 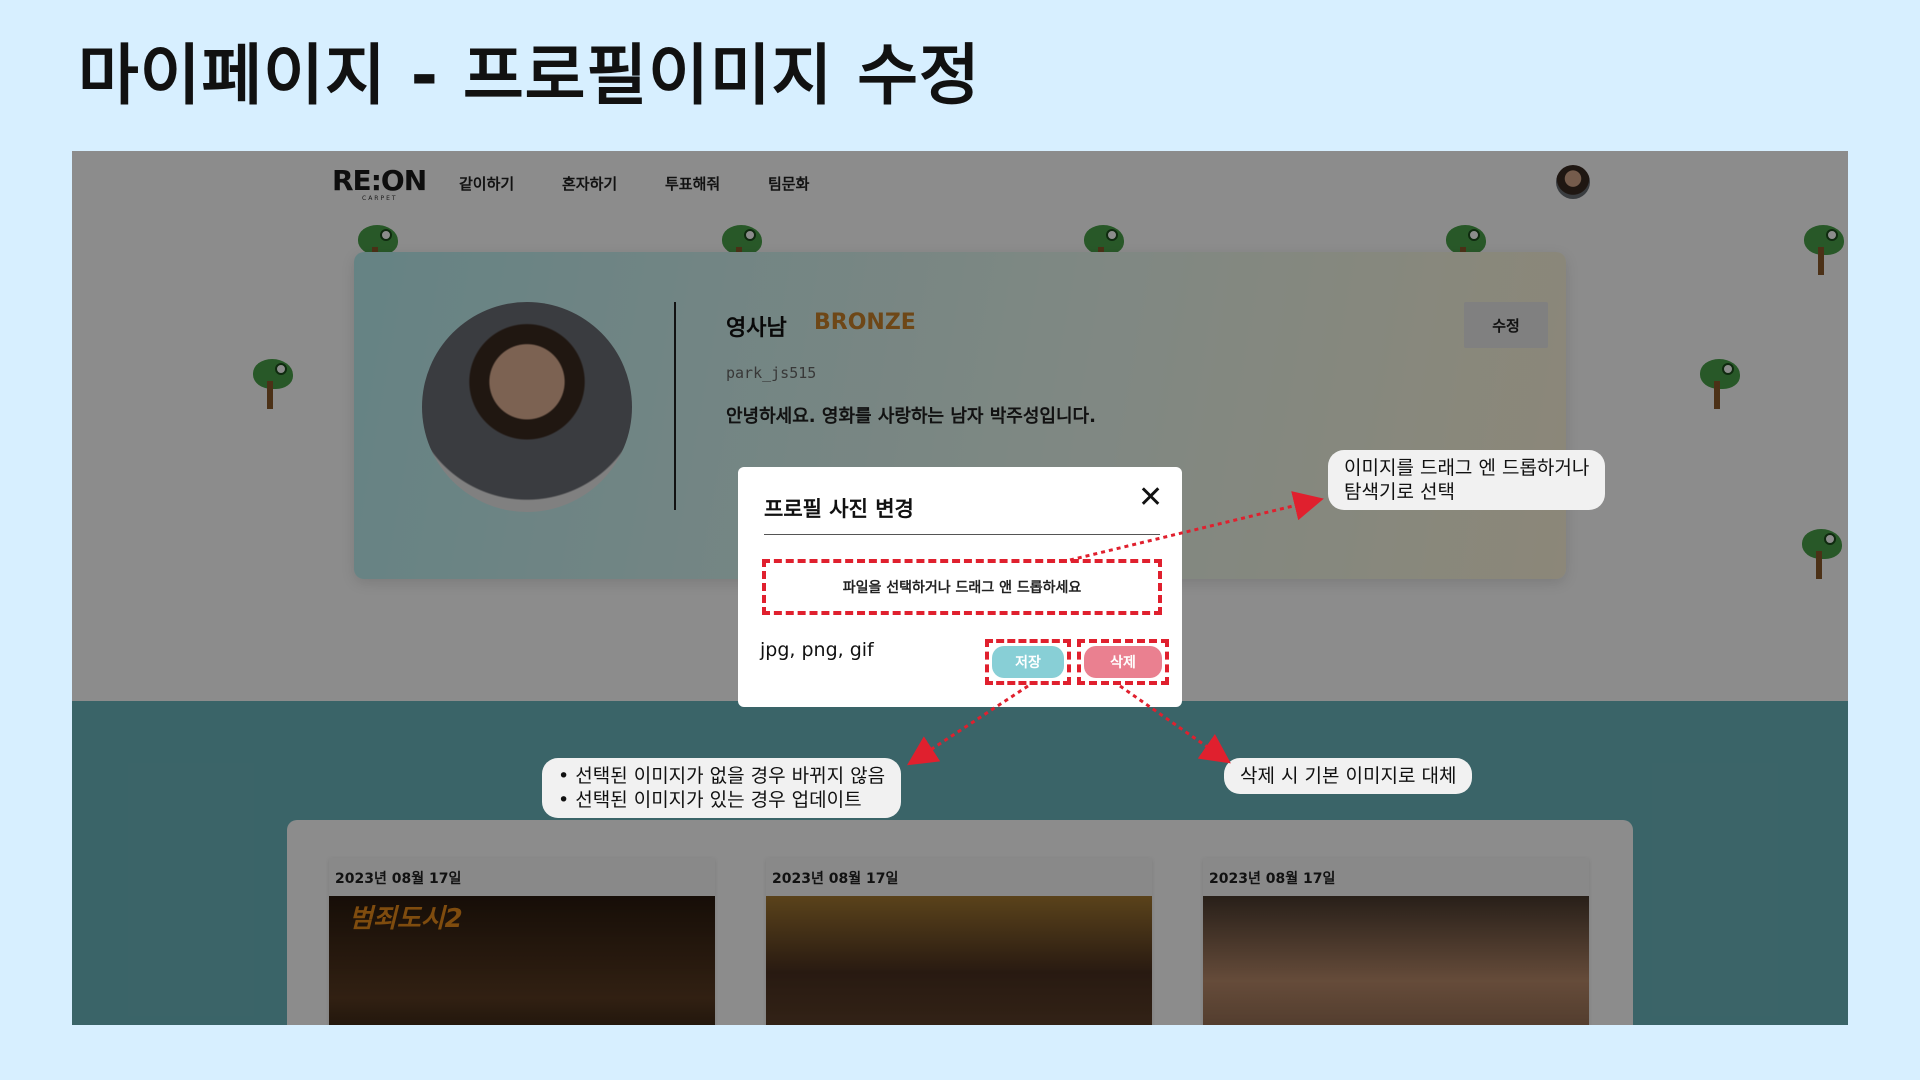 What do you see at coordinates (1115, 628) in the screenshot?
I see `annotation-arrows` at bounding box center [1115, 628].